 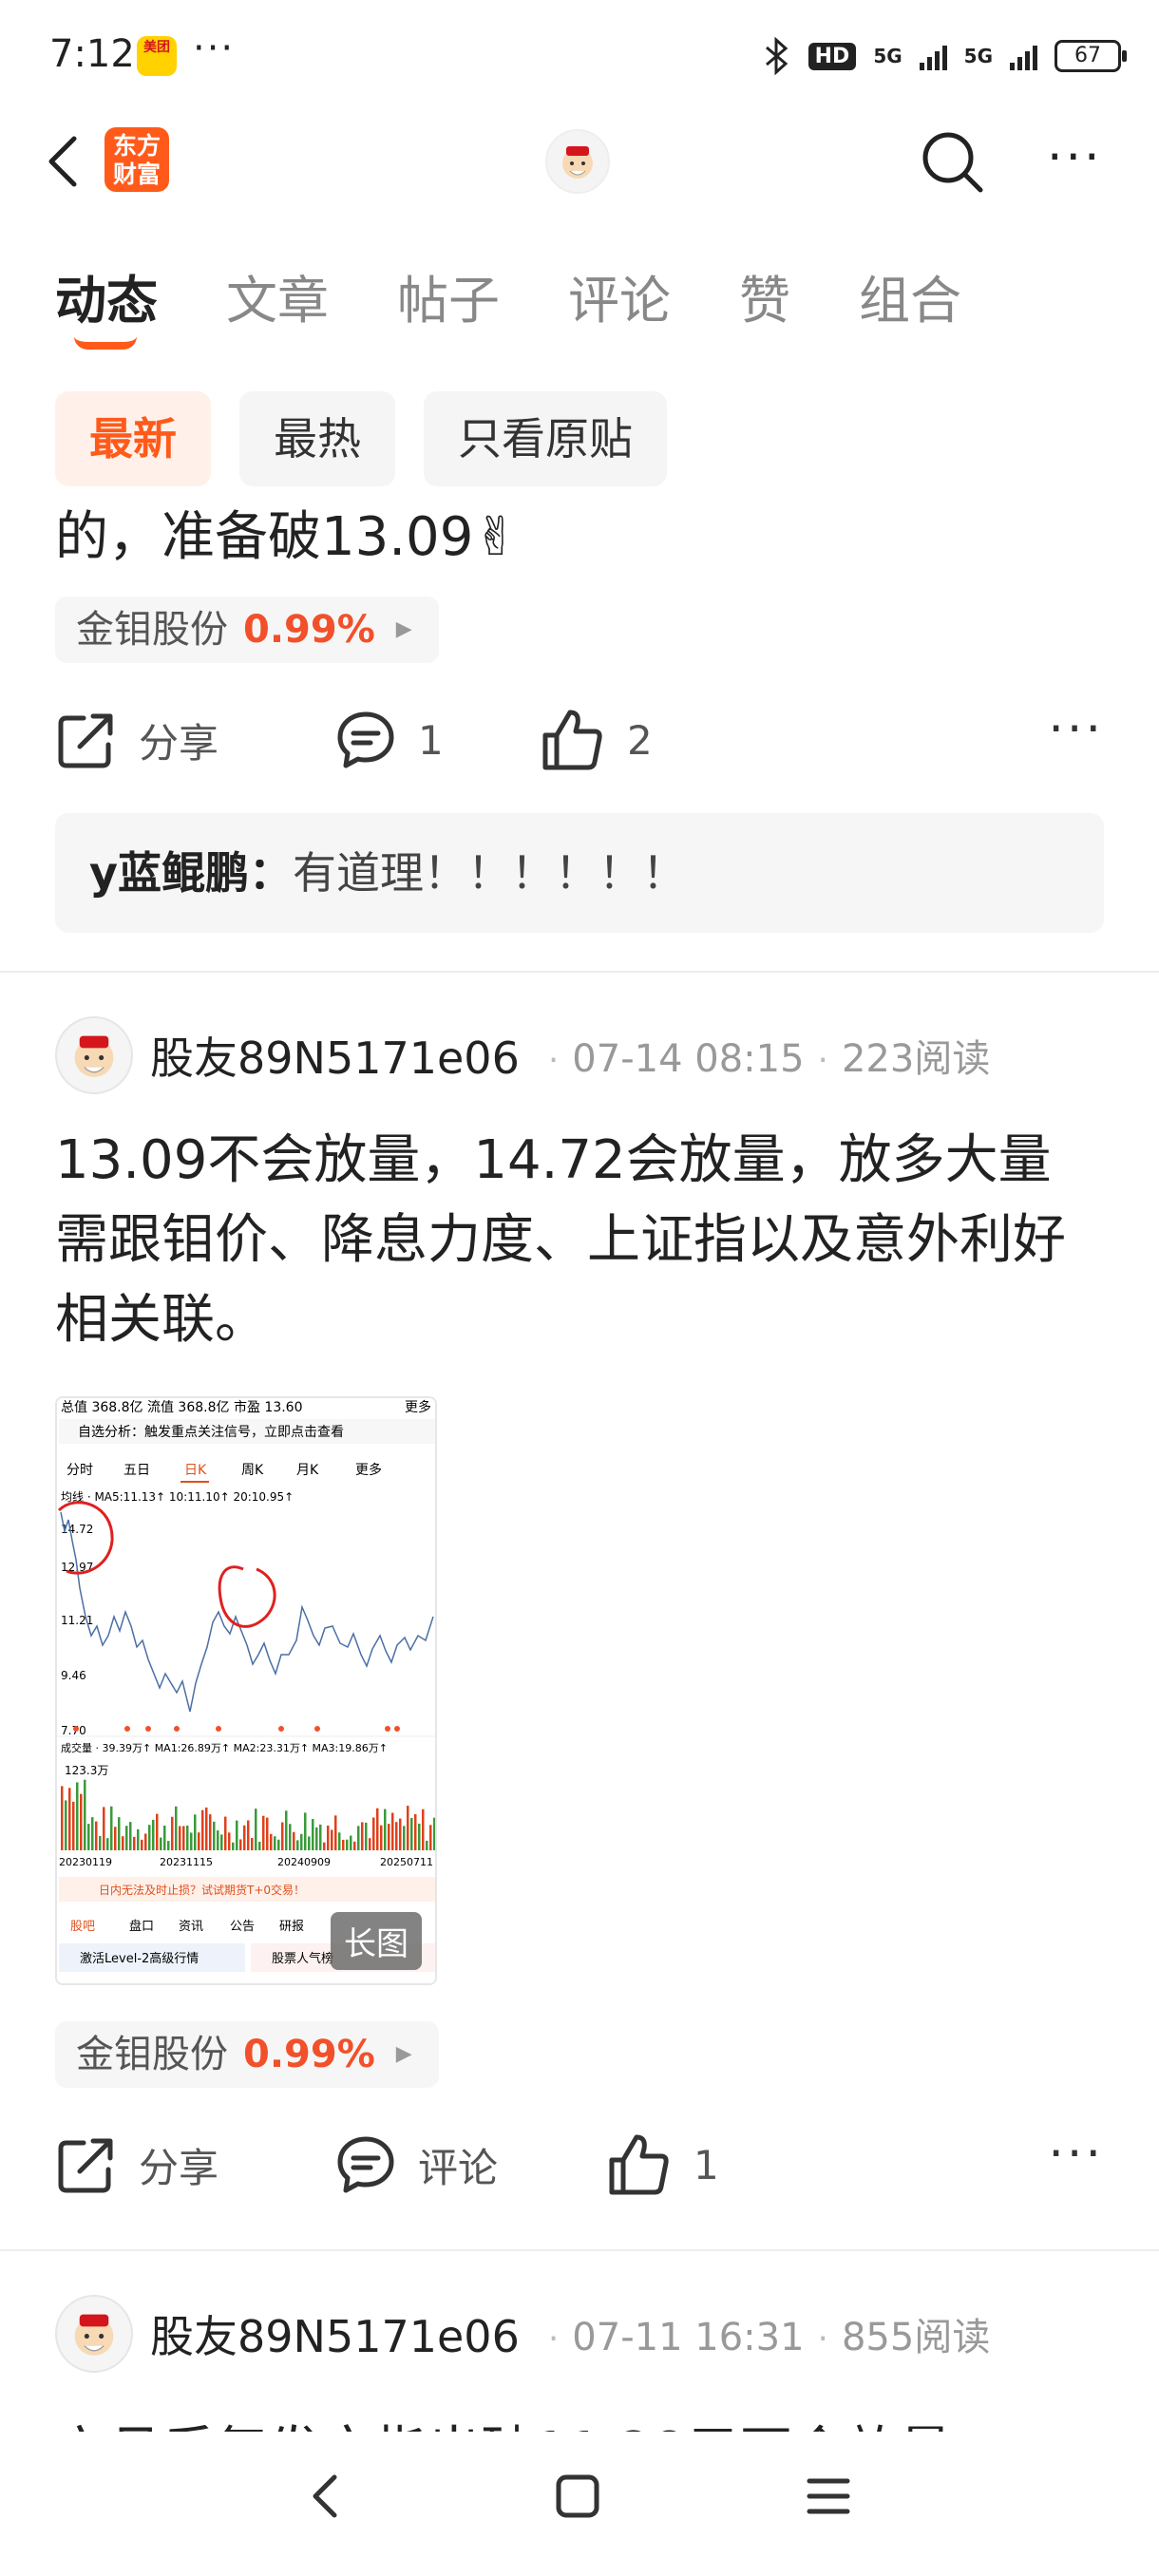 What do you see at coordinates (776, 56) in the screenshot?
I see `bluetooth-icon` at bounding box center [776, 56].